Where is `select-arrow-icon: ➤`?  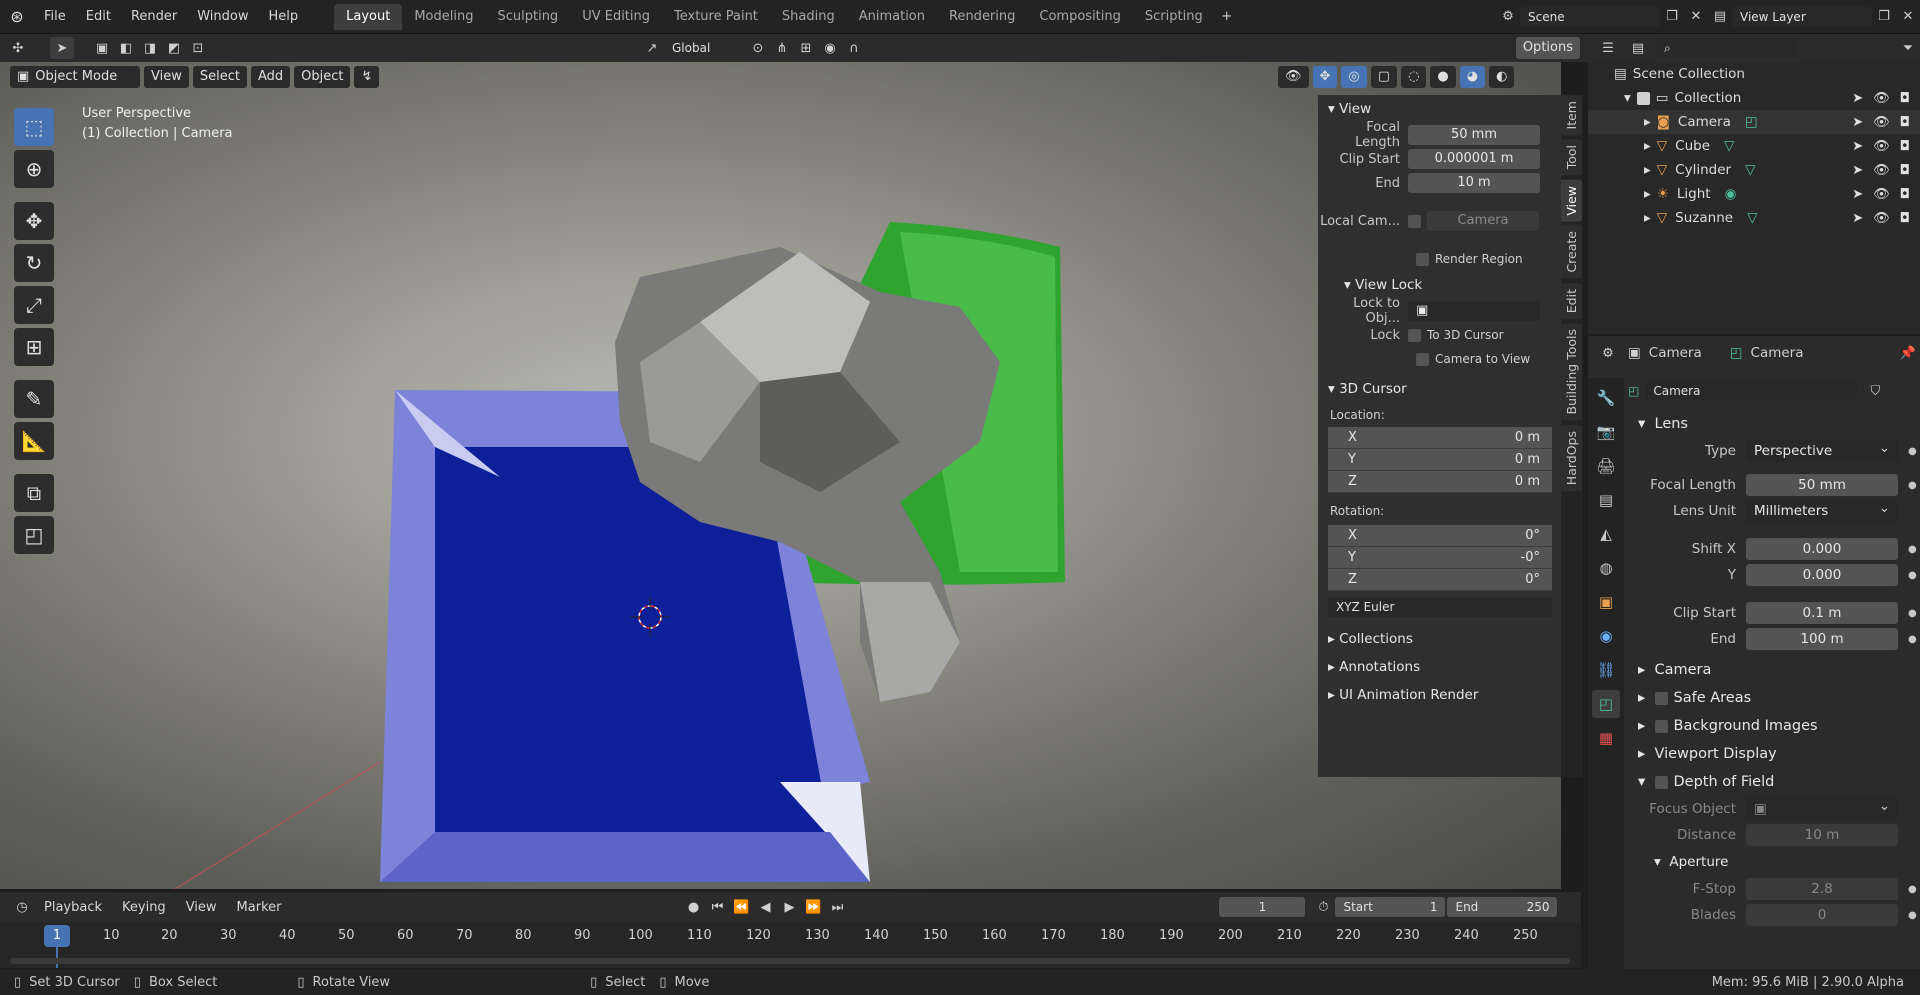 select-arrow-icon: ➤ is located at coordinates (1857, 98).